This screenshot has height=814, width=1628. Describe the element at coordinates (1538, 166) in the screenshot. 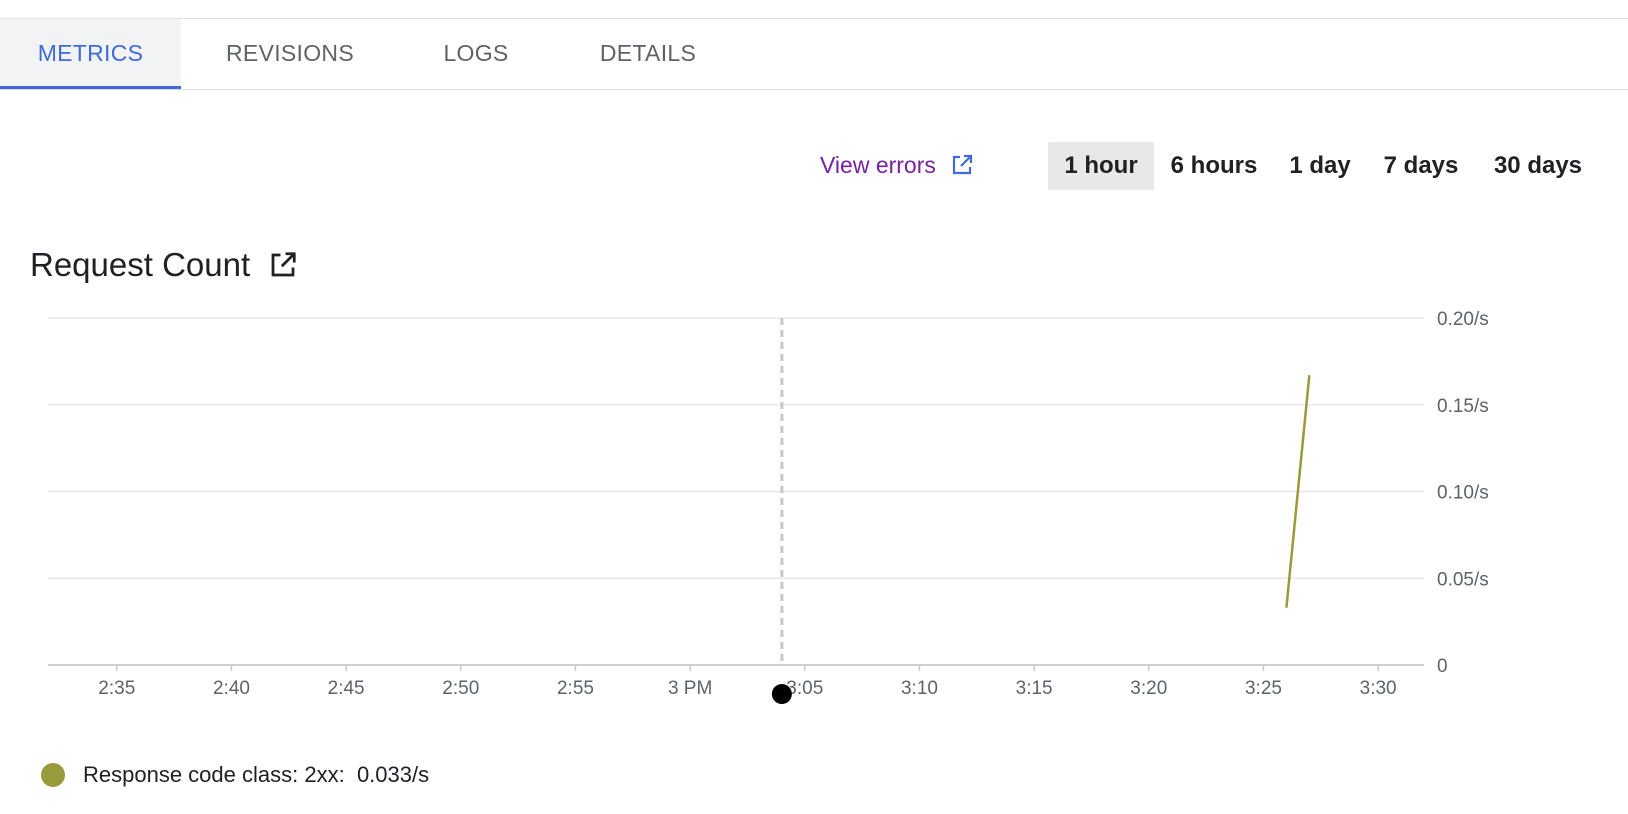

I see `range-30-days: 30 days` at that location.